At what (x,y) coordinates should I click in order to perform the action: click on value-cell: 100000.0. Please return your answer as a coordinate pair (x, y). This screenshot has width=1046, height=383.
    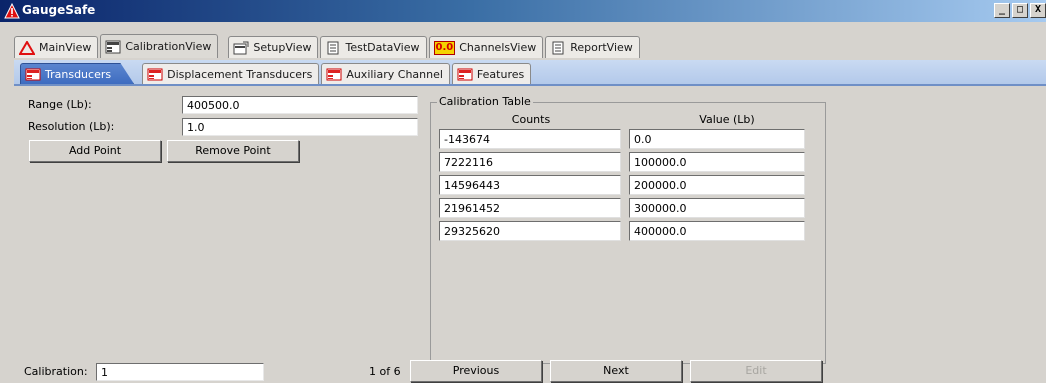
    Looking at the image, I should click on (717, 162).